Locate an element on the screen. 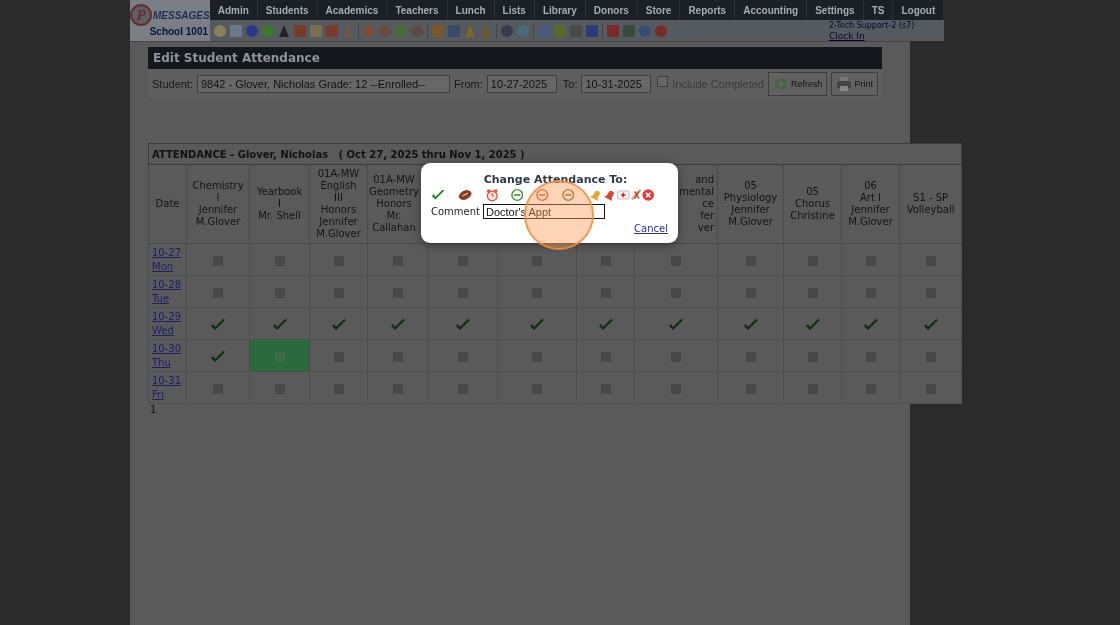 This screenshot has height=625, width=1120. alarm-clock-icon is located at coordinates (491, 195).